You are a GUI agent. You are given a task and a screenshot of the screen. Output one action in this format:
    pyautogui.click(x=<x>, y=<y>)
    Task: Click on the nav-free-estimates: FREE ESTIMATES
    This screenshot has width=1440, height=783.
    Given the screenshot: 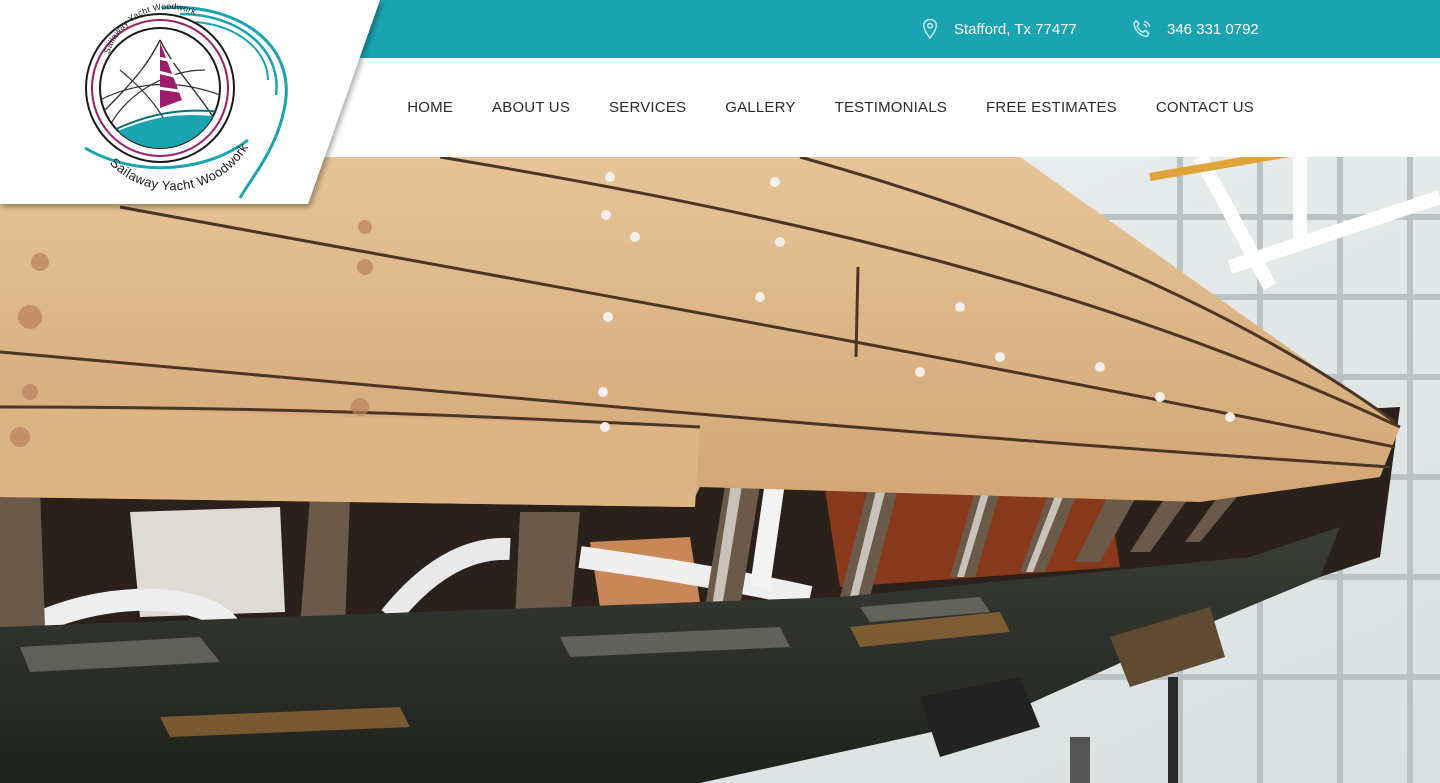 What is the action you would take?
    pyautogui.click(x=1051, y=107)
    